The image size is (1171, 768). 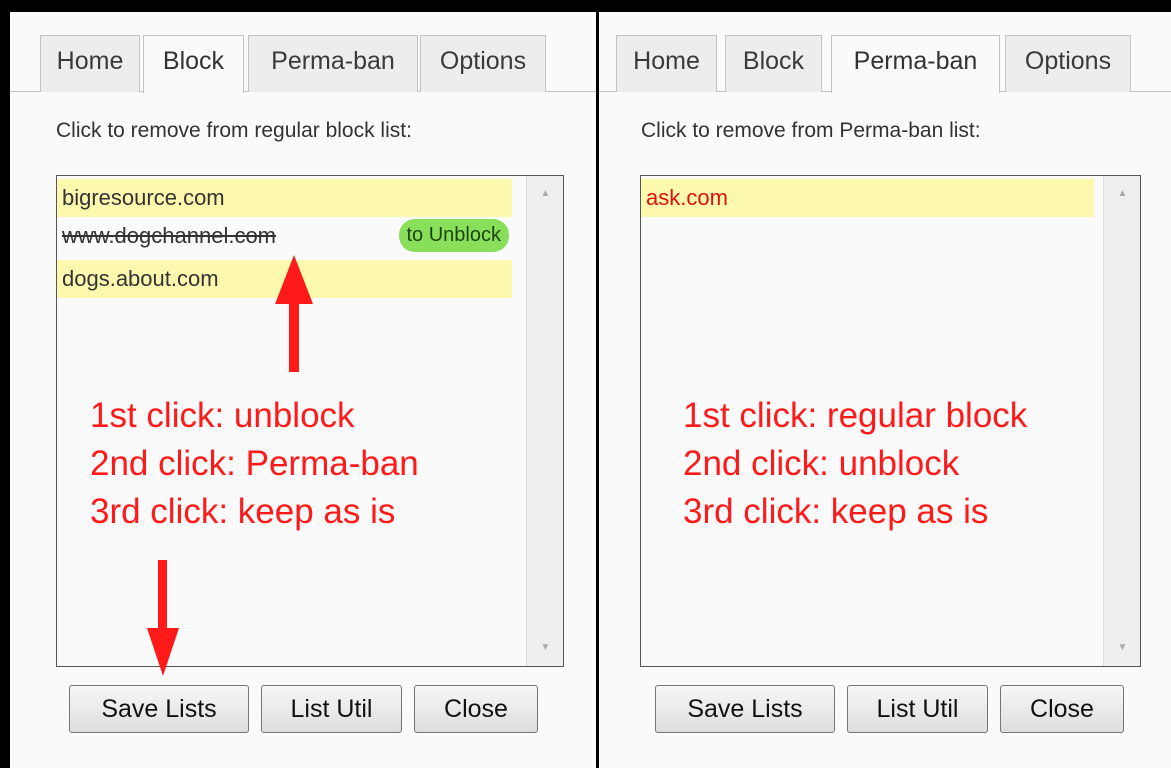 I want to click on annotation-line: 2nd click: unblock, so click(x=821, y=463).